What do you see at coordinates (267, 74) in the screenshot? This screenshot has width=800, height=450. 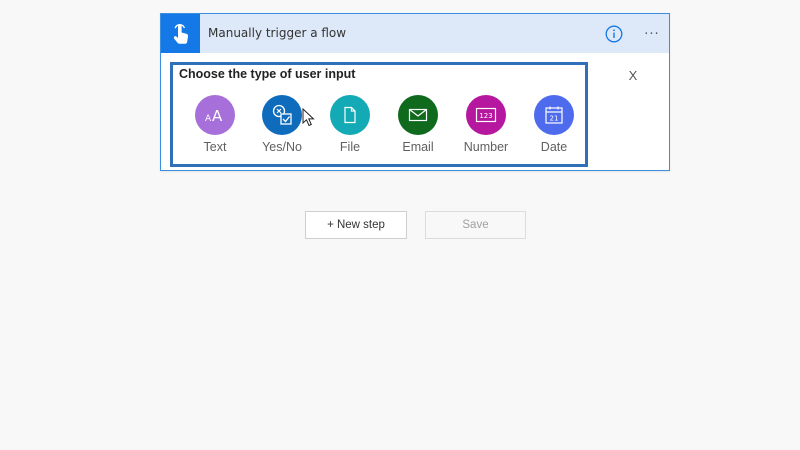 I see `selector-title: Choose the type of user input` at bounding box center [267, 74].